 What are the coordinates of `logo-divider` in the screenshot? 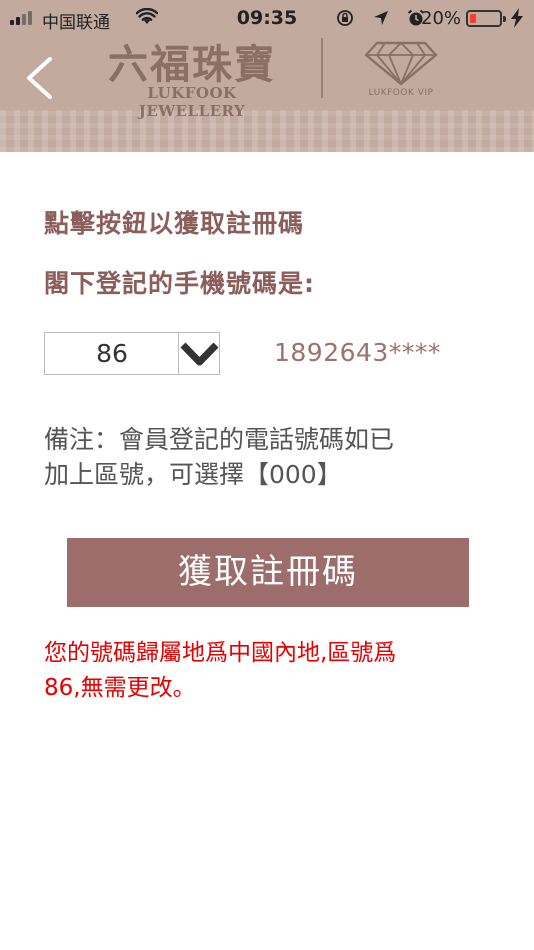 It's located at (322, 68).